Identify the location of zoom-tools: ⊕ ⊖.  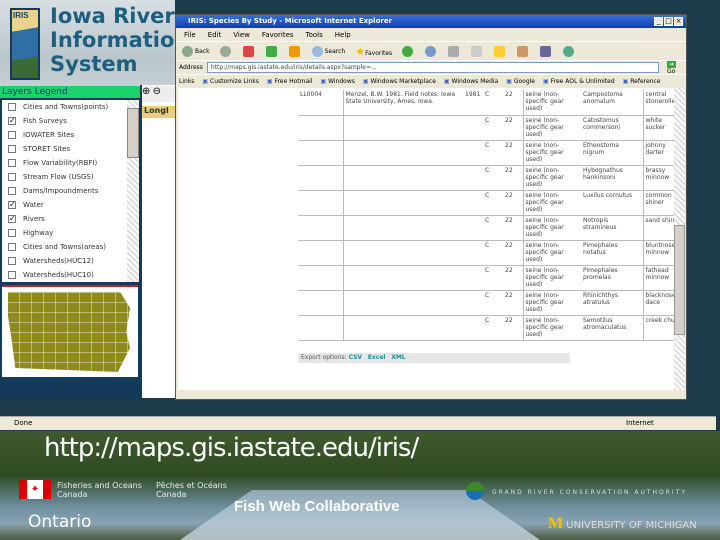
(159, 94).